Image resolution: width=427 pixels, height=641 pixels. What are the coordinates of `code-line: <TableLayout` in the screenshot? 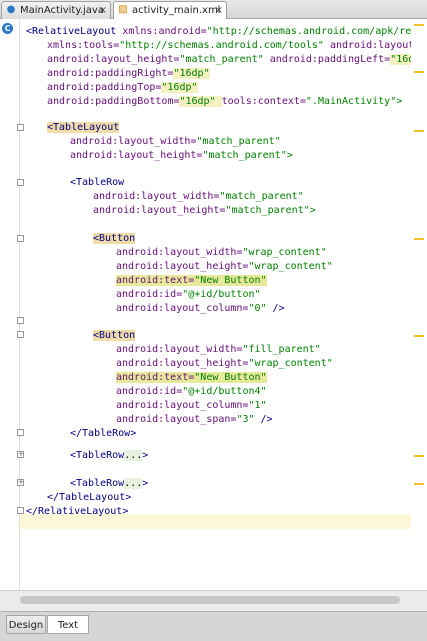 It's located at (83, 127).